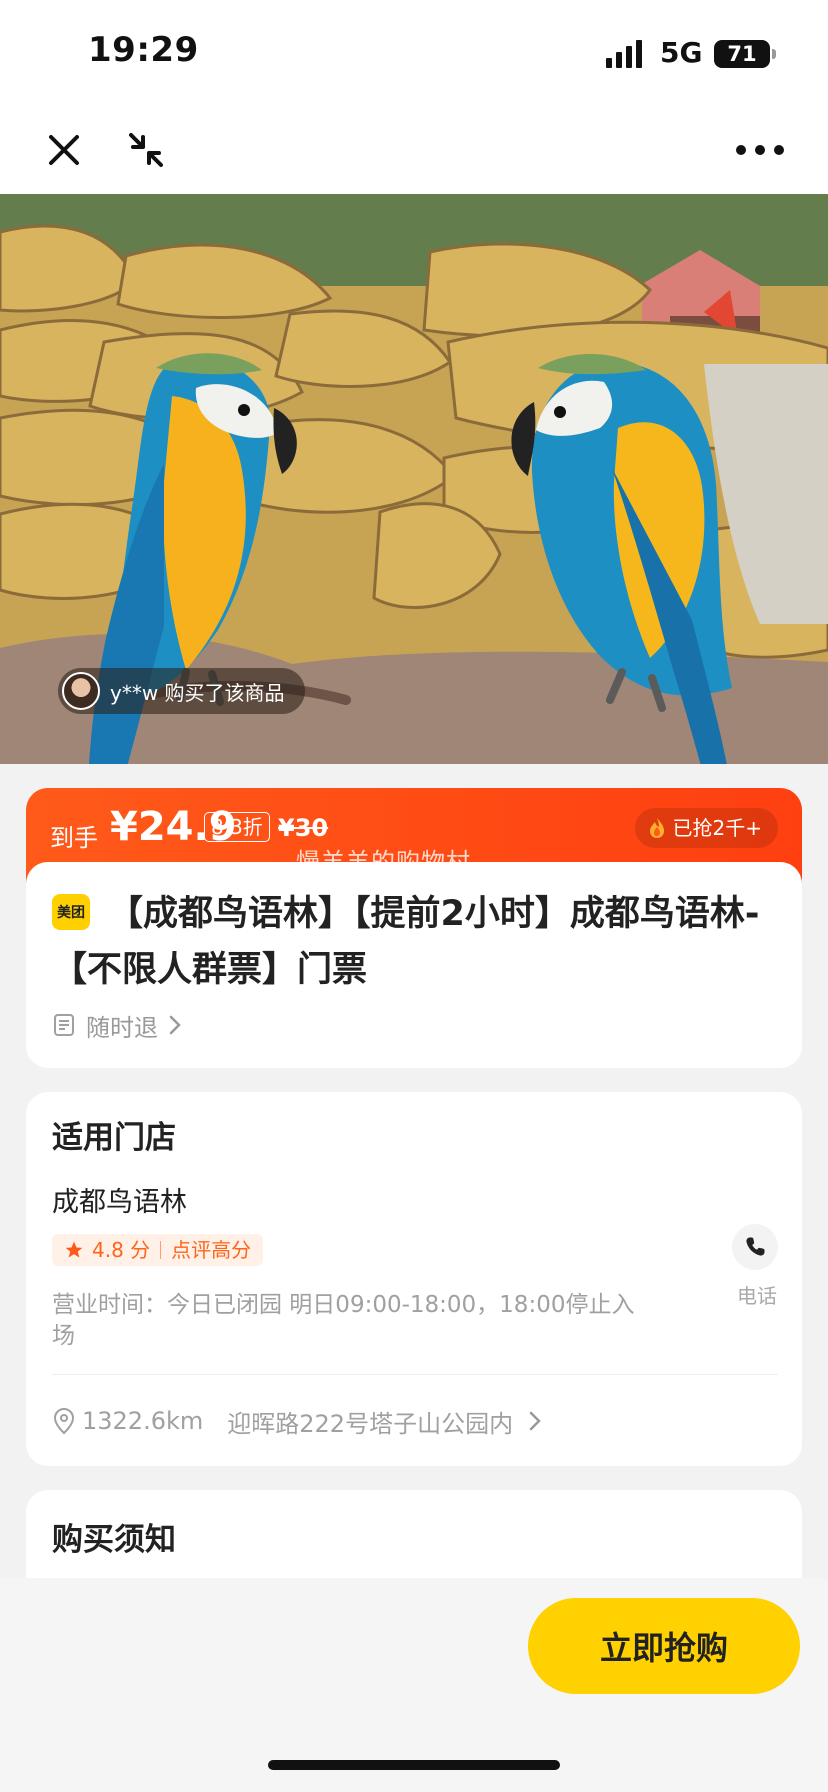 This screenshot has height=1792, width=828. What do you see at coordinates (757, 1294) in the screenshot?
I see `phone-label: 电话` at bounding box center [757, 1294].